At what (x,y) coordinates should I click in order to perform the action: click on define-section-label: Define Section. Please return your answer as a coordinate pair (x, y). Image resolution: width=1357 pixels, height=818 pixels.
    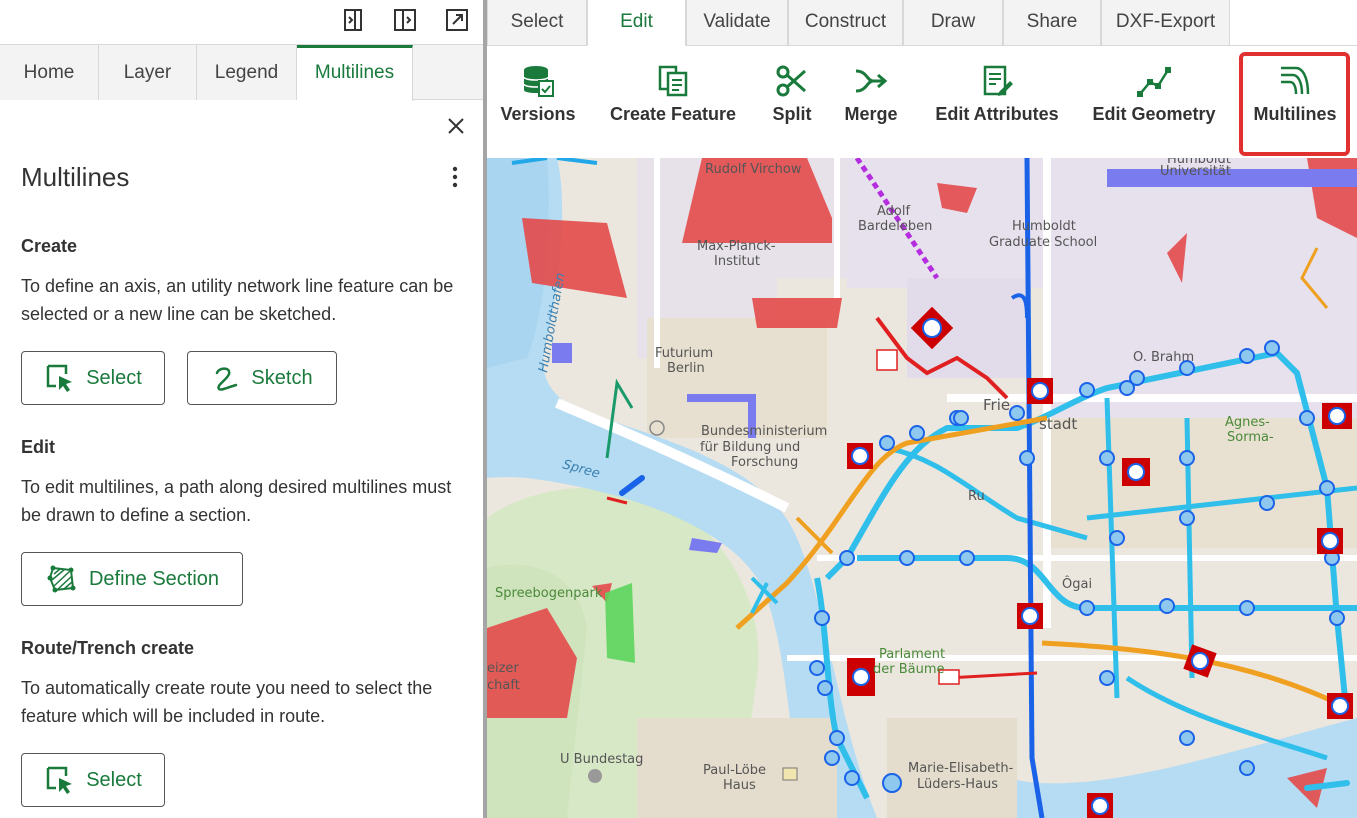
    Looking at the image, I should click on (154, 578).